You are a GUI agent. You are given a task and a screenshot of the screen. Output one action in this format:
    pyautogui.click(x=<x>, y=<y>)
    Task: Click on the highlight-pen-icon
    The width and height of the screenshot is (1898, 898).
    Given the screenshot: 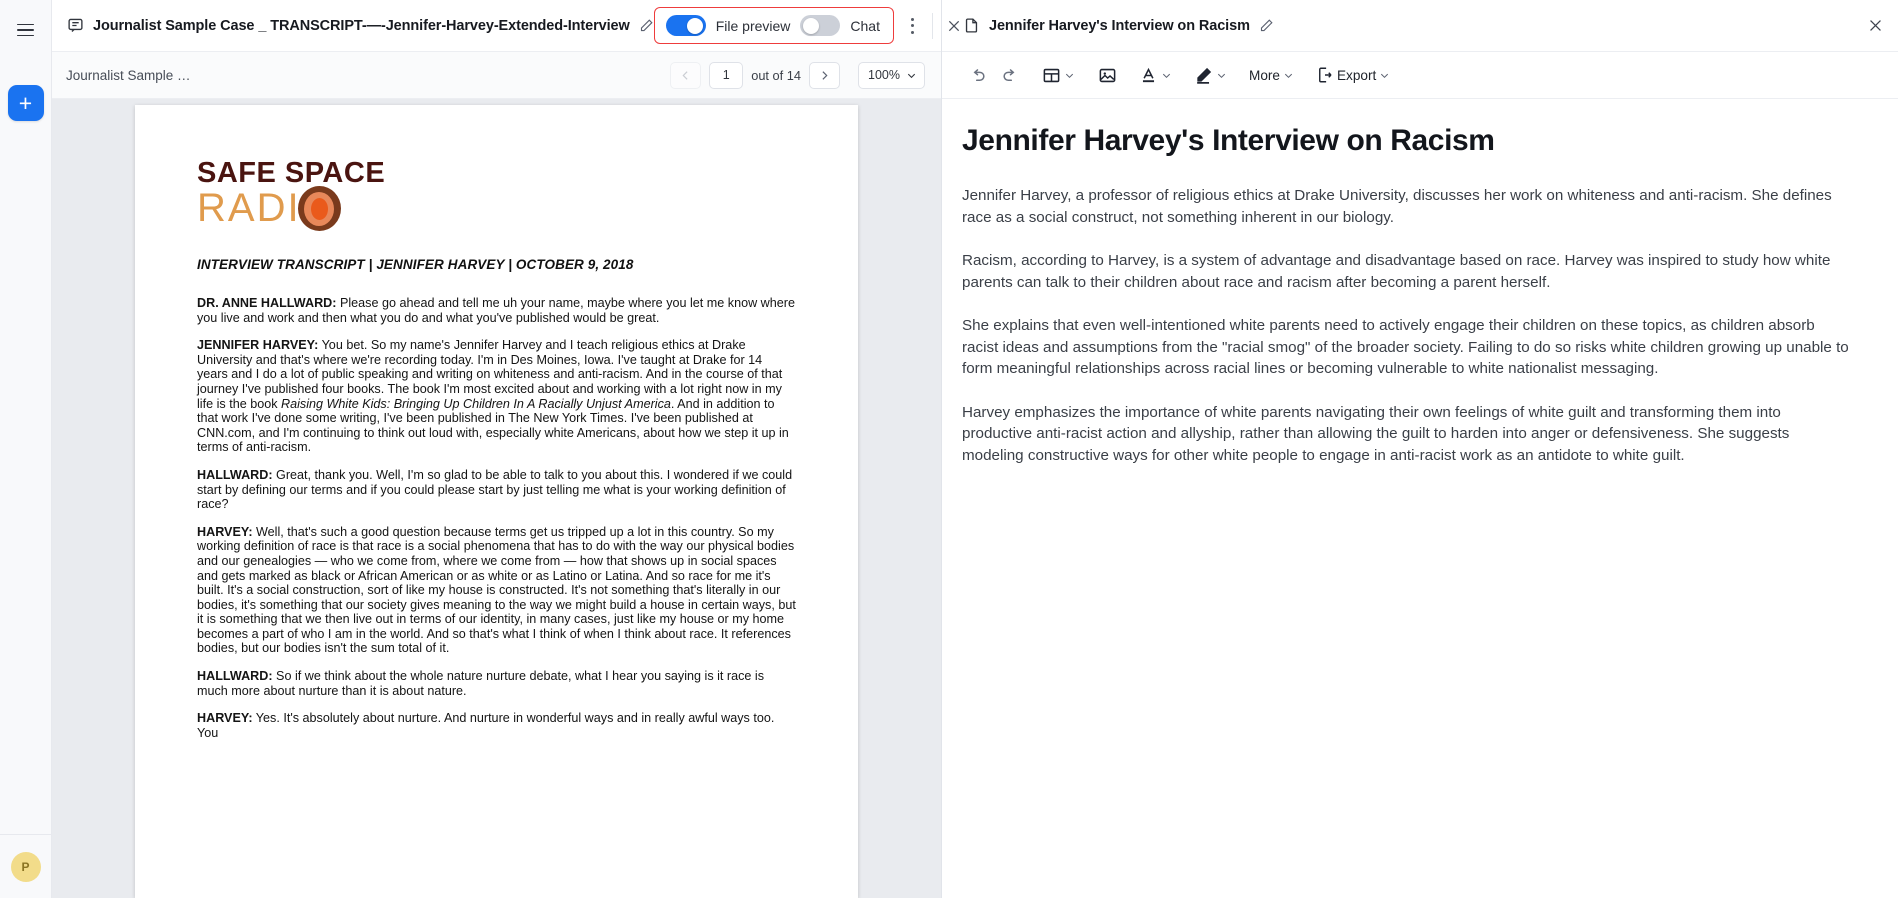 What is the action you would take?
    pyautogui.click(x=1210, y=75)
    